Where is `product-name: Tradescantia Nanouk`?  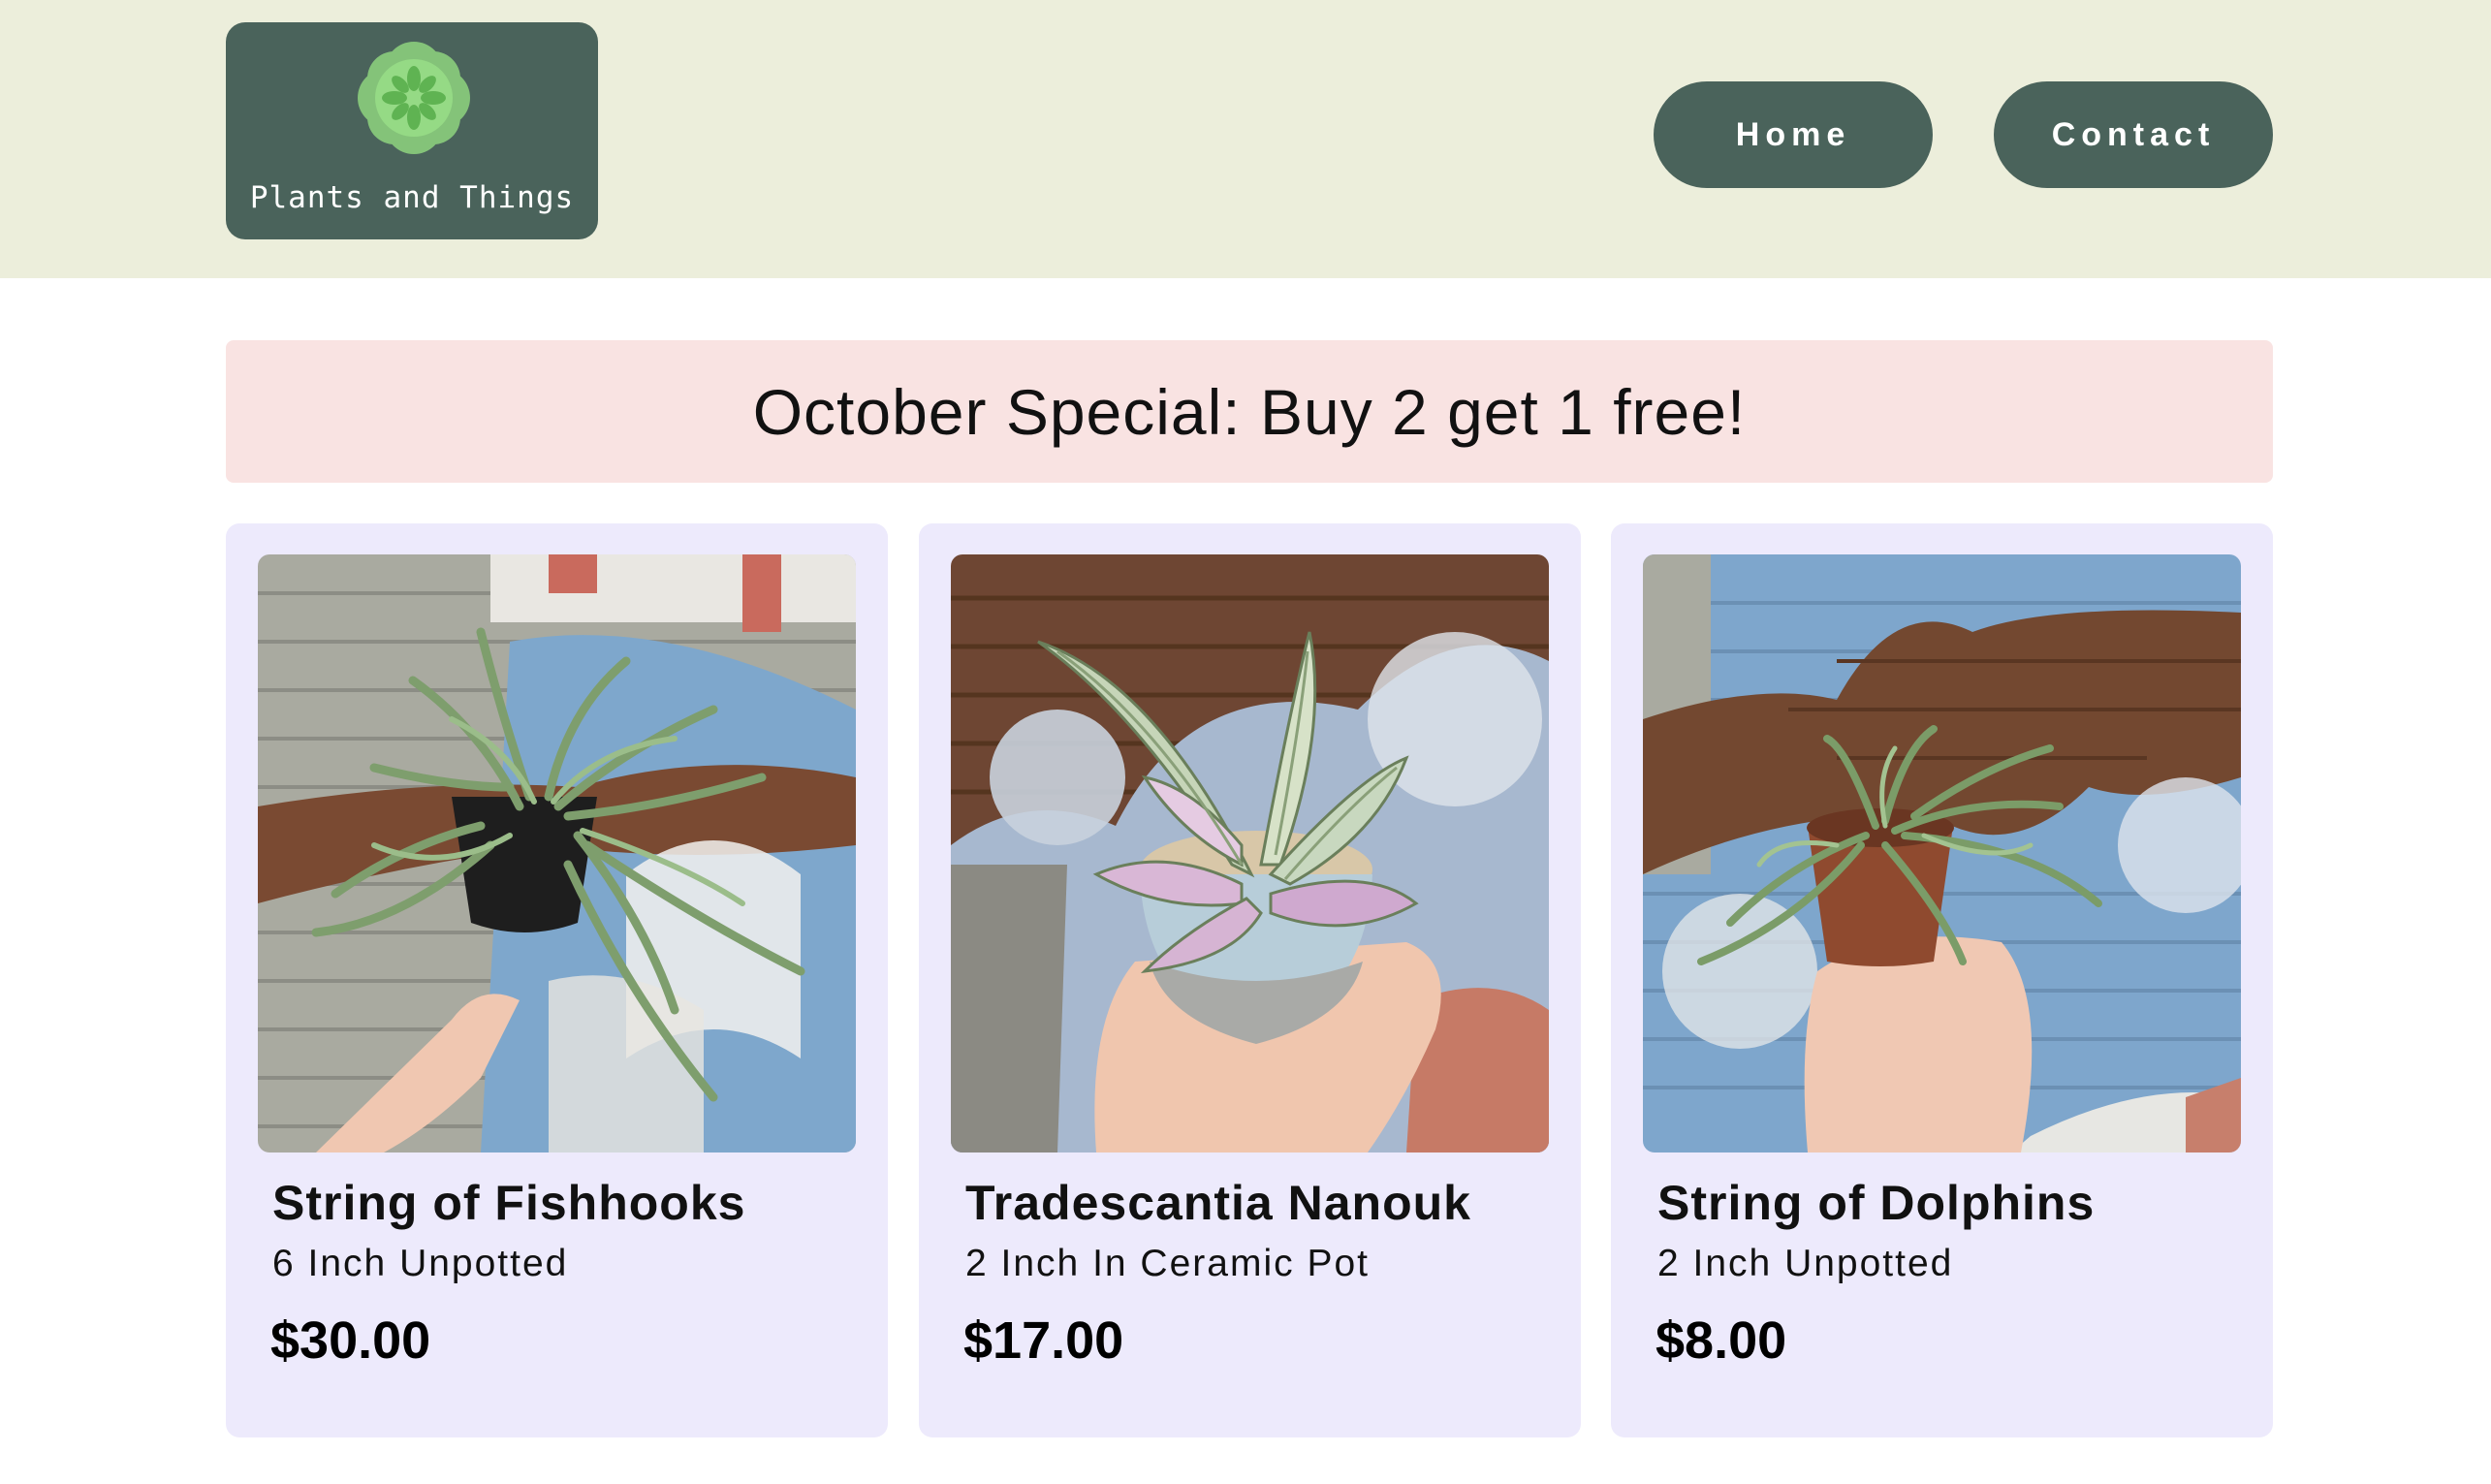
product-name: Tradescantia Nanouk is located at coordinates (1218, 1203).